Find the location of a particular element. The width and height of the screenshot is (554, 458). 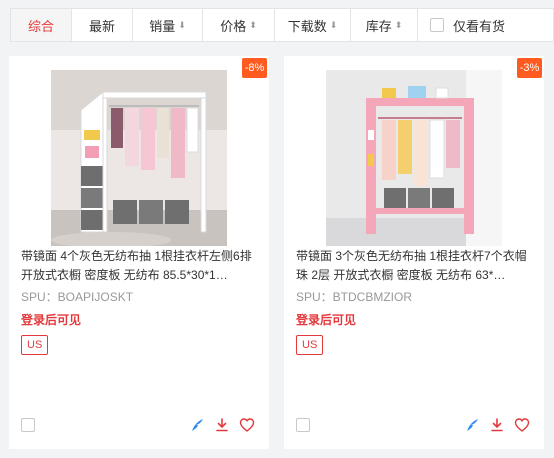

sort-sales: 销量 ⬇ is located at coordinates (168, 25).